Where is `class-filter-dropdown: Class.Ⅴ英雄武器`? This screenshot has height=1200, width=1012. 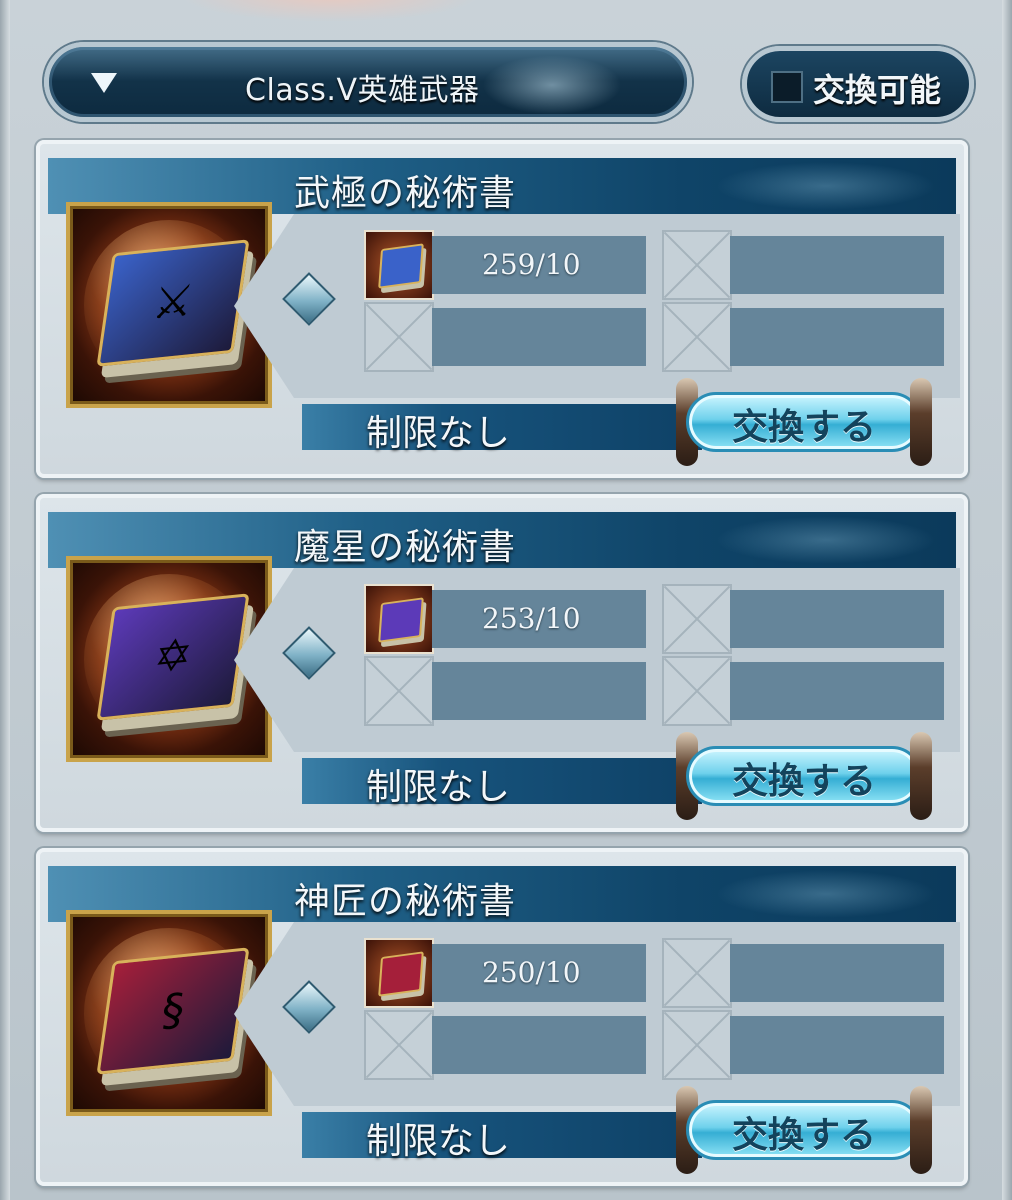
class-filter-dropdown: Class.Ⅴ英雄武器 is located at coordinates (368, 82).